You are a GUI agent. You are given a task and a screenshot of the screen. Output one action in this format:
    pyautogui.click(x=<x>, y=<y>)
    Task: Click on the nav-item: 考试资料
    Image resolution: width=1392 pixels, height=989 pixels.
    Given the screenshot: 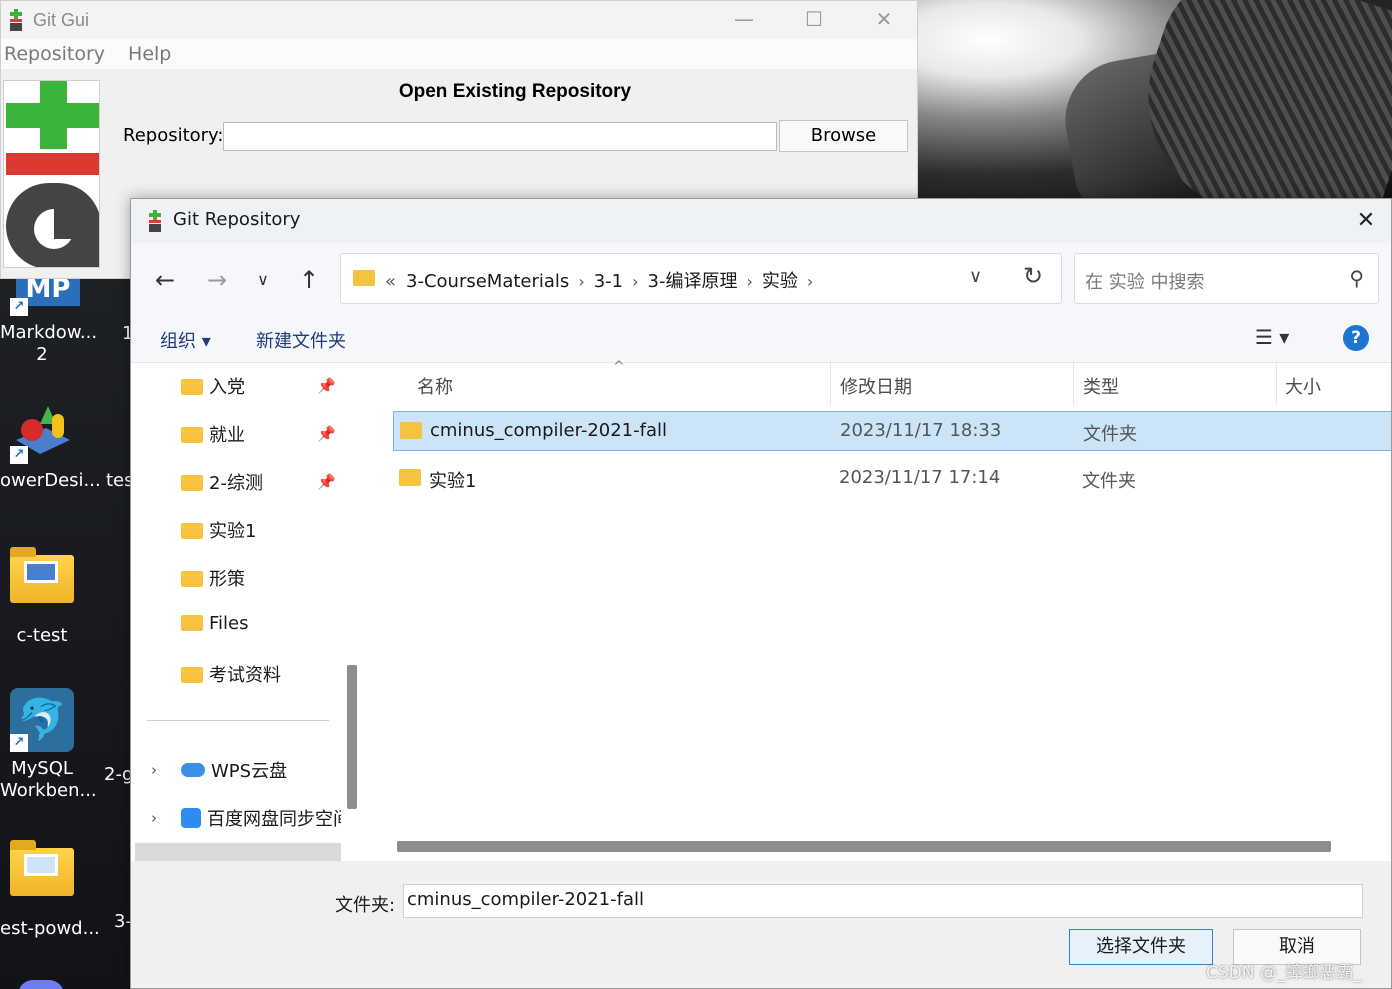 What is the action you would take?
    pyautogui.click(x=231, y=676)
    